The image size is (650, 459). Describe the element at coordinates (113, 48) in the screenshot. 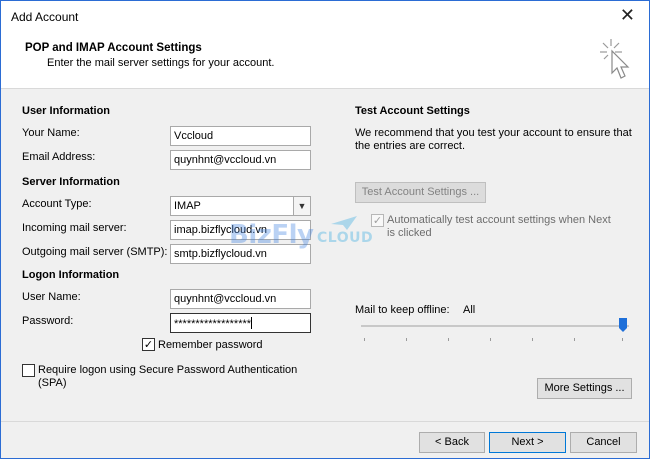

I see `header-title: POP and IMAP Account Settings` at that location.